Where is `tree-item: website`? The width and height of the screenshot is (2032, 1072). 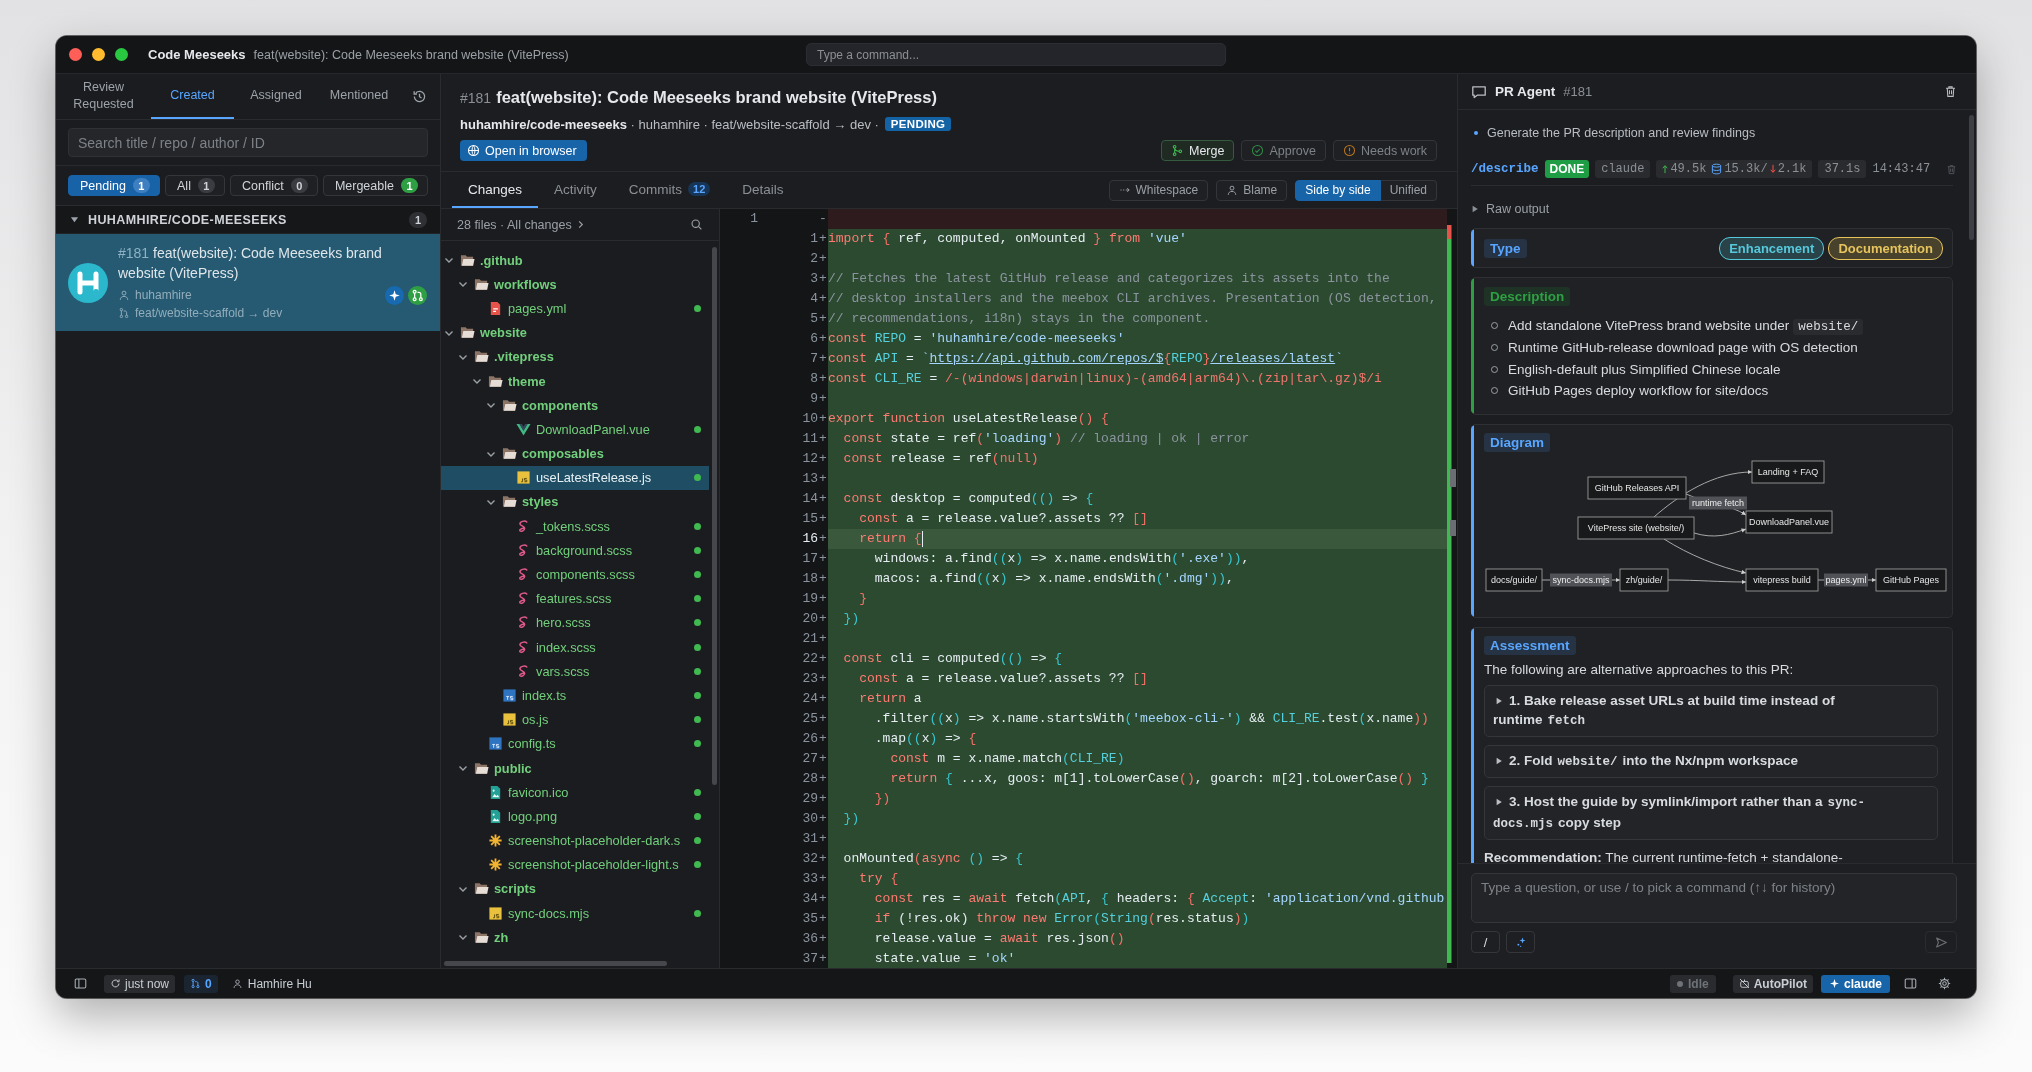 tree-item: website is located at coordinates (575, 332).